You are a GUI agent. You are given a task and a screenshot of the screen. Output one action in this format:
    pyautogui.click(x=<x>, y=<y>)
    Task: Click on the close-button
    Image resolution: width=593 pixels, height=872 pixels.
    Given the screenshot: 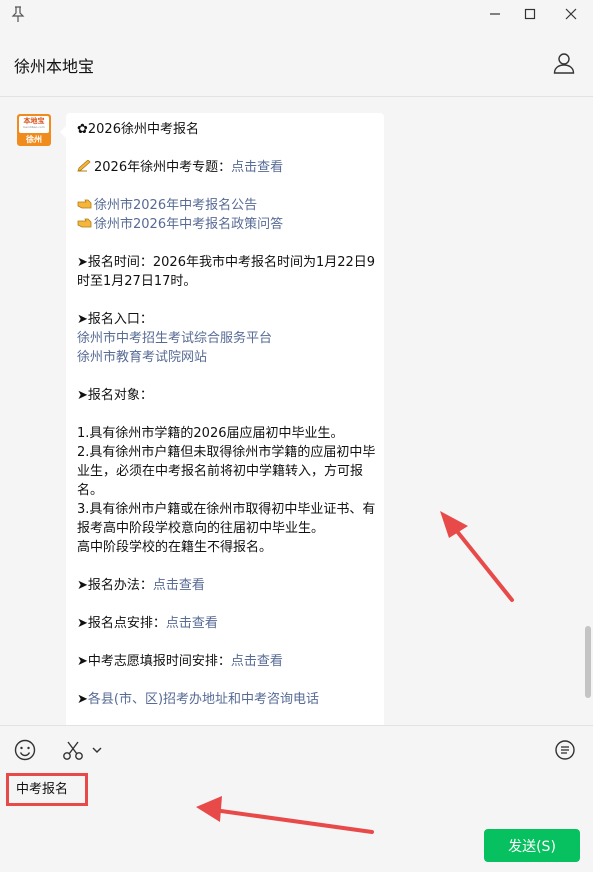 What is the action you would take?
    pyautogui.click(x=571, y=14)
    